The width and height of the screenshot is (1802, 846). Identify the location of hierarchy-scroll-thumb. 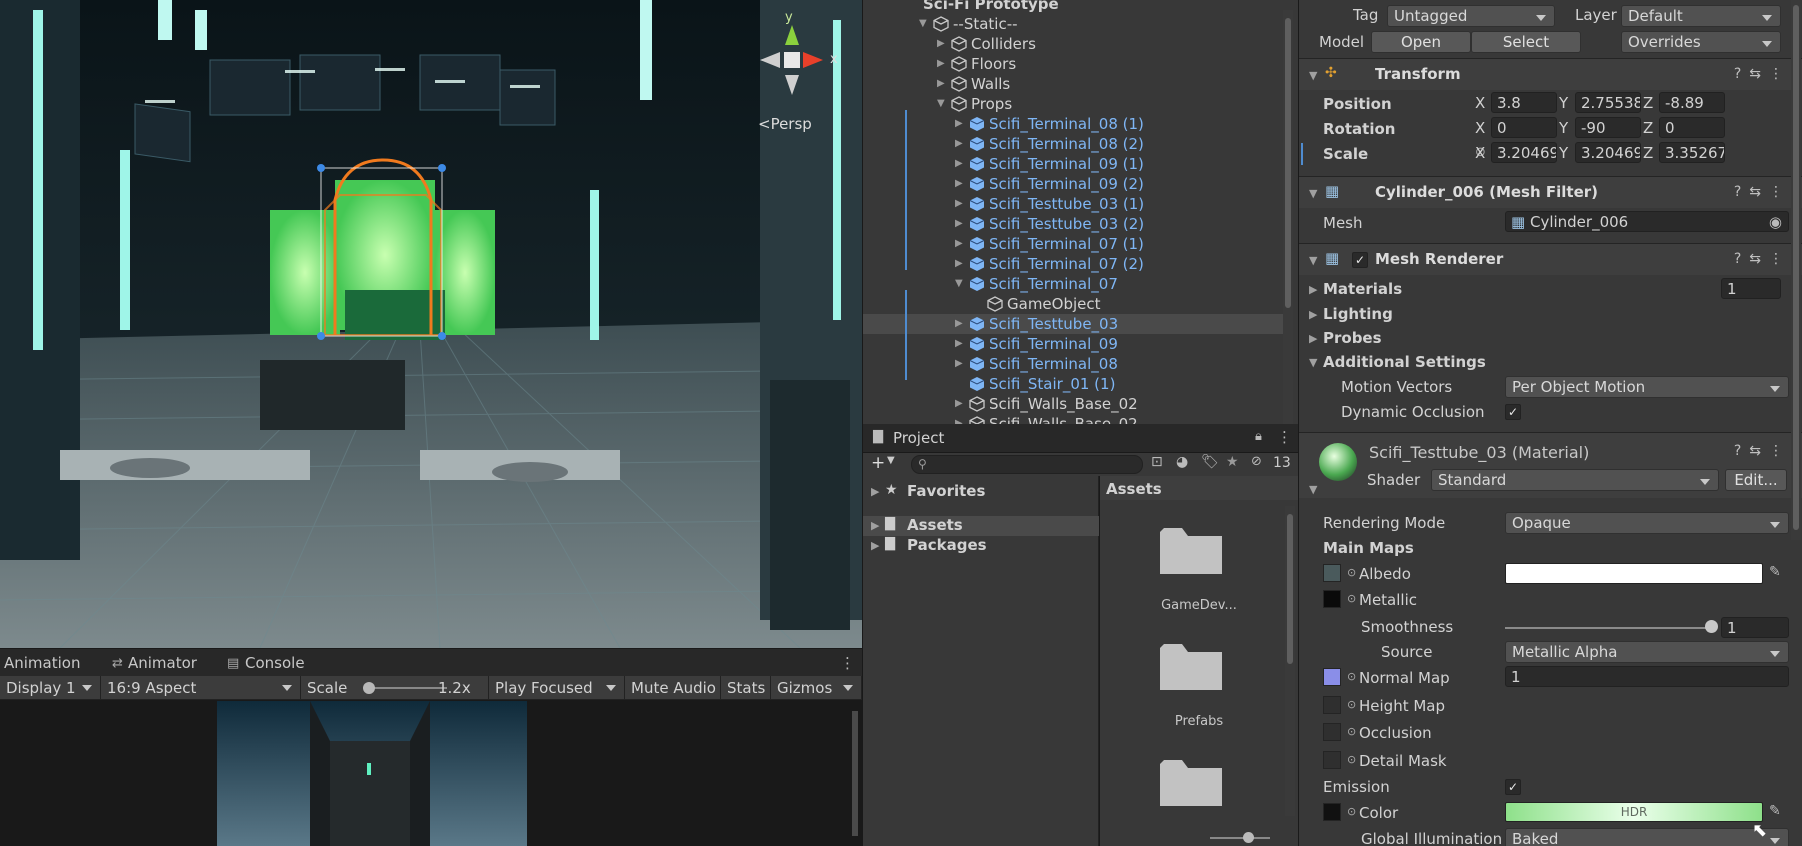
(1288, 163).